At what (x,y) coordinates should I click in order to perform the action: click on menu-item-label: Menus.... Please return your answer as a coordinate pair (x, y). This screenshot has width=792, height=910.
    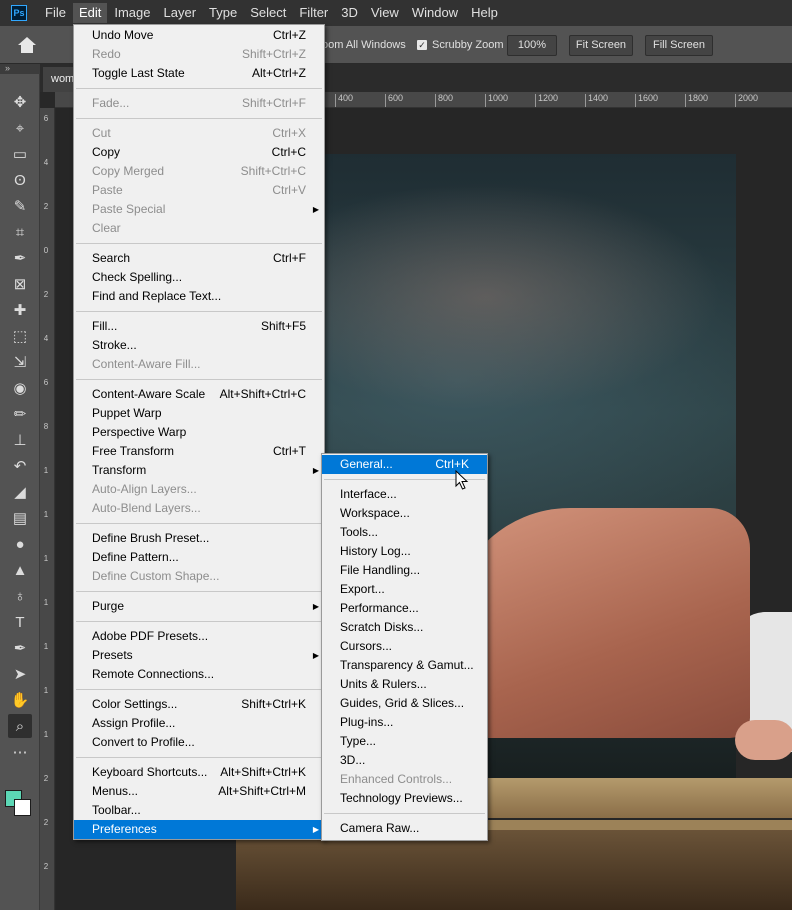
    Looking at the image, I should click on (115, 791).